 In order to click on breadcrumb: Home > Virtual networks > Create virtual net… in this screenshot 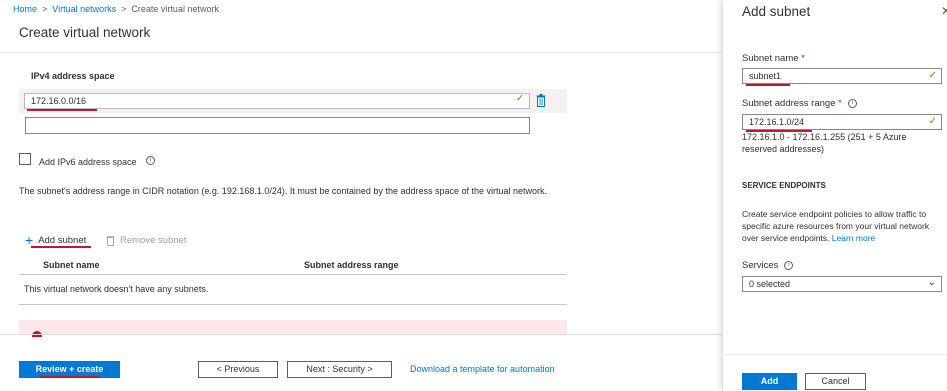, I will do `click(116, 9)`.